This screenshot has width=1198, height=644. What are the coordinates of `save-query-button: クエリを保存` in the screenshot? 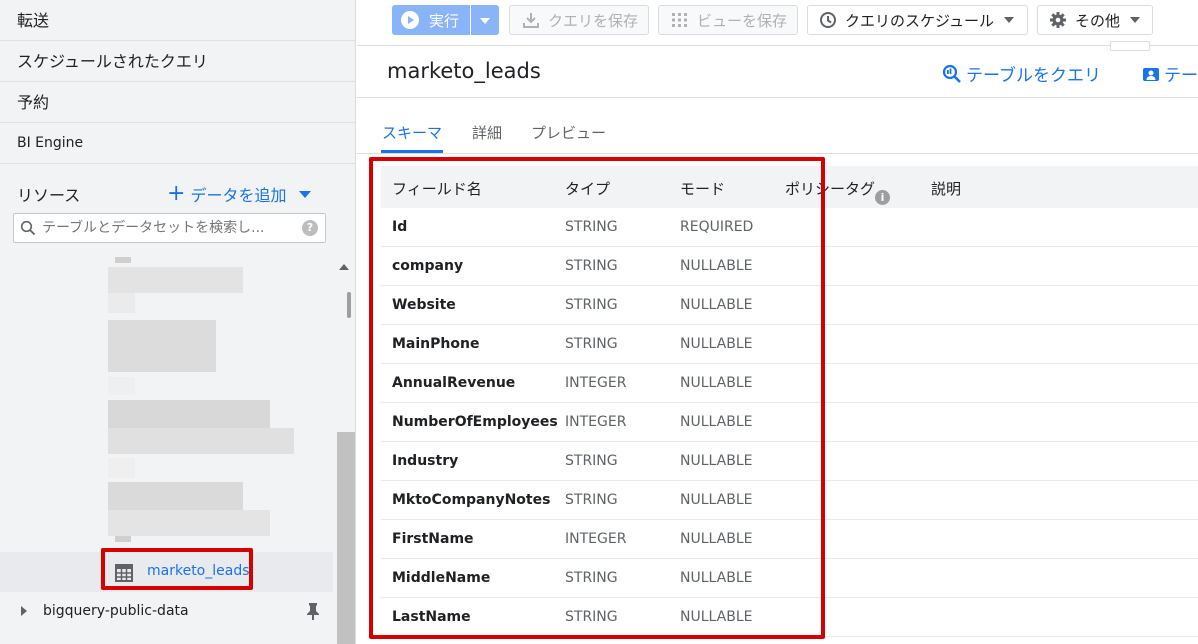 It's located at (579, 20).